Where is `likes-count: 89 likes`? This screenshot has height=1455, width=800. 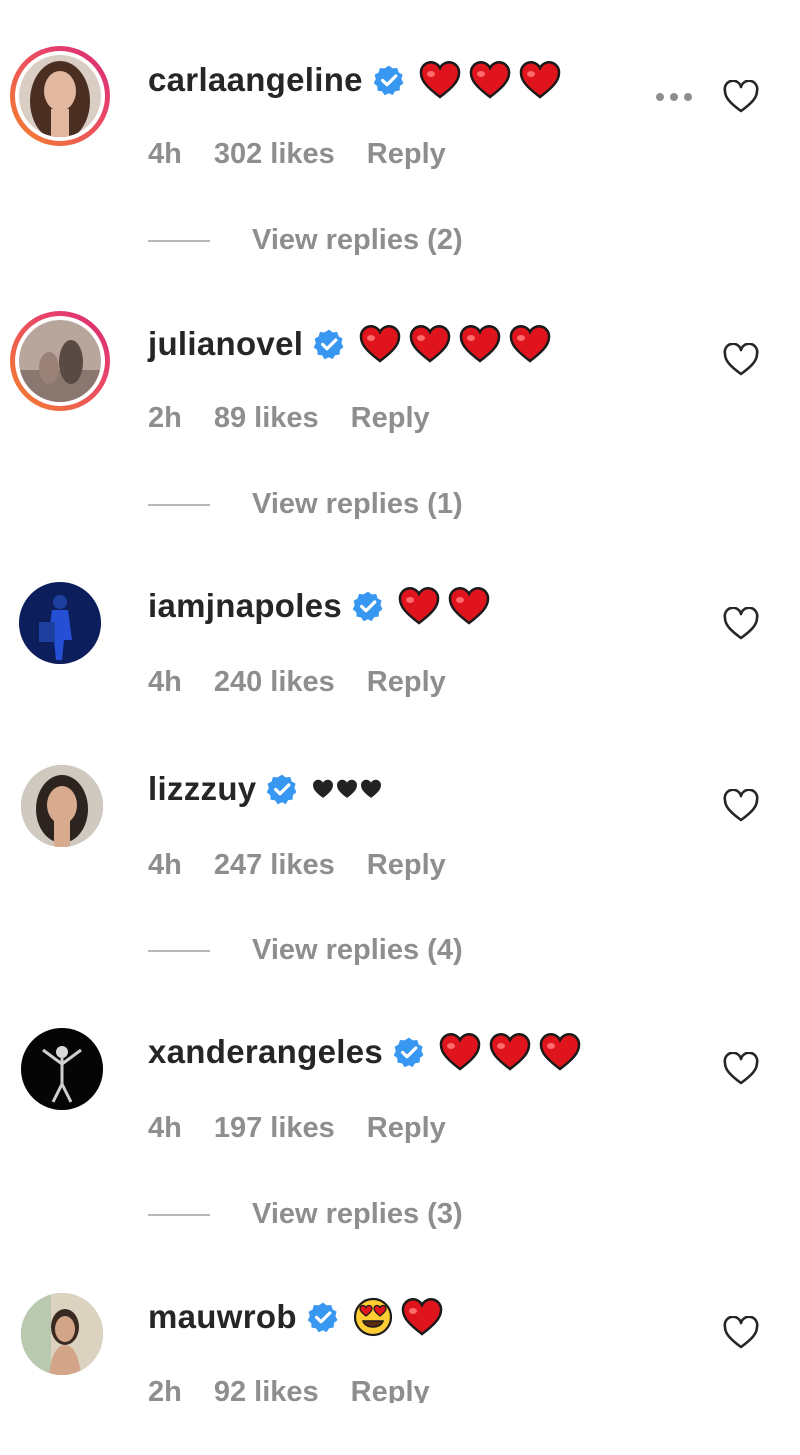 likes-count: 89 likes is located at coordinates (266, 418).